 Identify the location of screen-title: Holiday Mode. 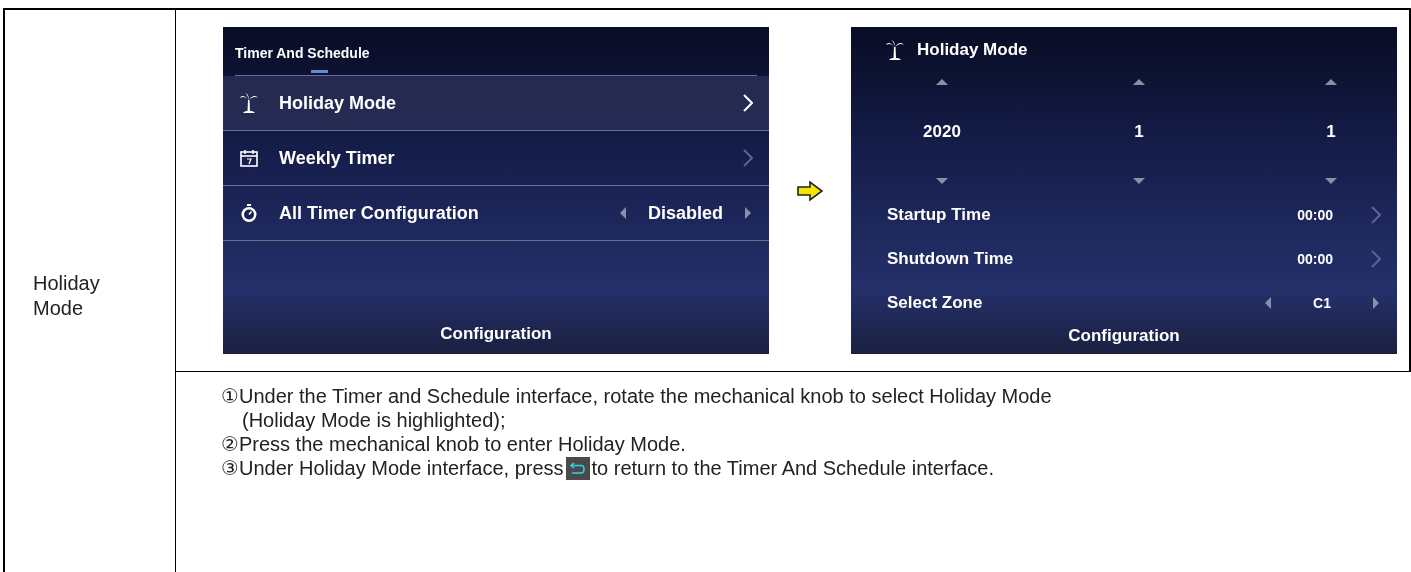
(972, 50).